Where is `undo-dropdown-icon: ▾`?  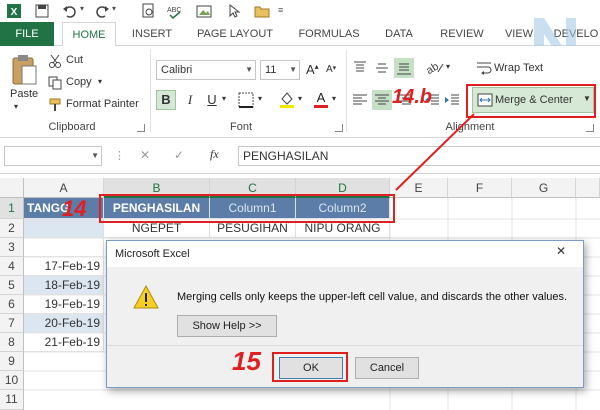 undo-dropdown-icon: ▾ is located at coordinates (82, 8).